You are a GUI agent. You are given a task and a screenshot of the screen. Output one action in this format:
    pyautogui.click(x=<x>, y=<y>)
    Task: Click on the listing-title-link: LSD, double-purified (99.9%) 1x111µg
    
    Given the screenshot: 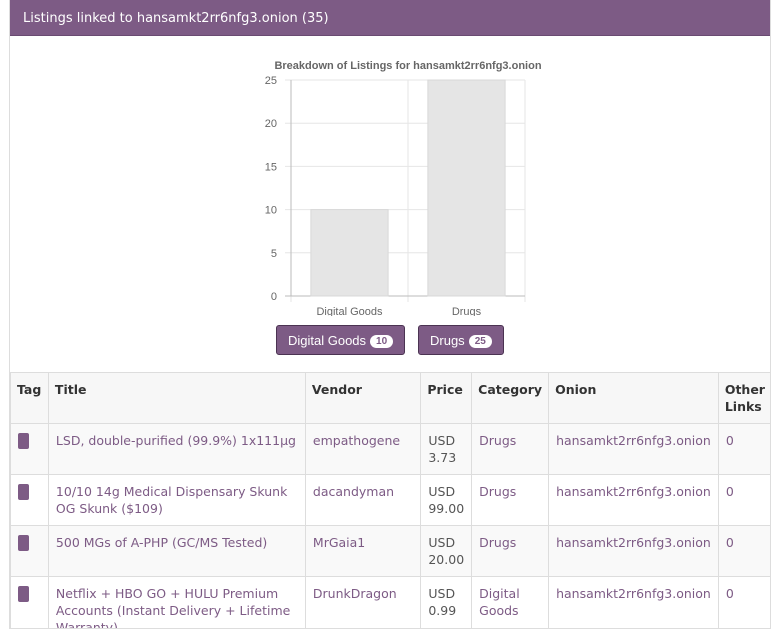 What is the action you would take?
    pyautogui.click(x=176, y=440)
    